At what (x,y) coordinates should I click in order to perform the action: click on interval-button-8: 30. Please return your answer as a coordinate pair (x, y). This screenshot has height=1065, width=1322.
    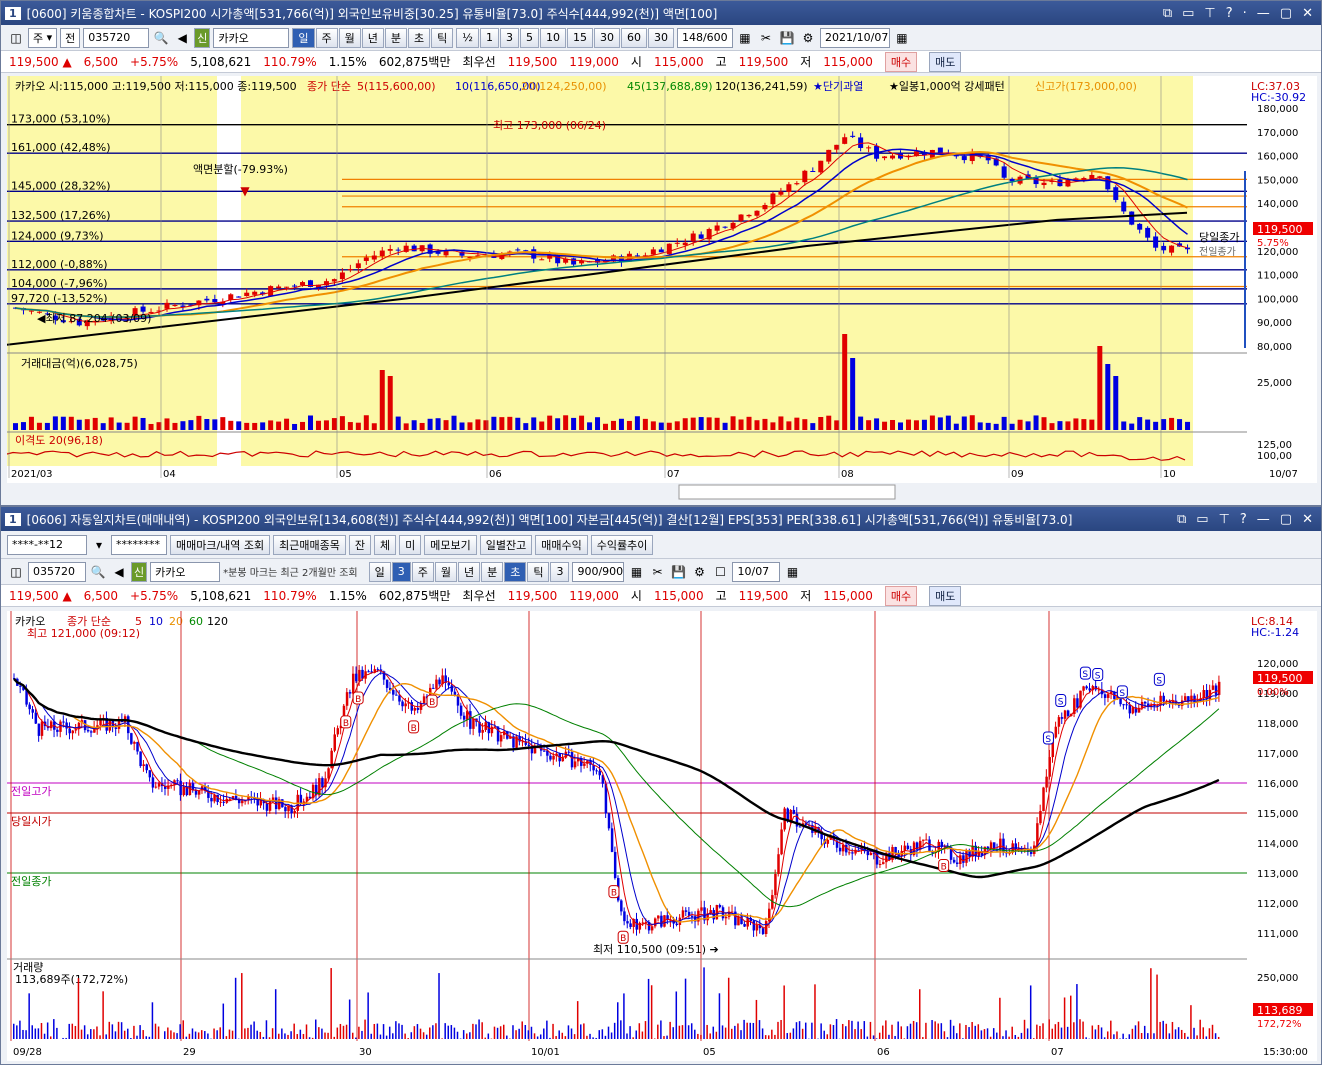
    Looking at the image, I should click on (660, 37).